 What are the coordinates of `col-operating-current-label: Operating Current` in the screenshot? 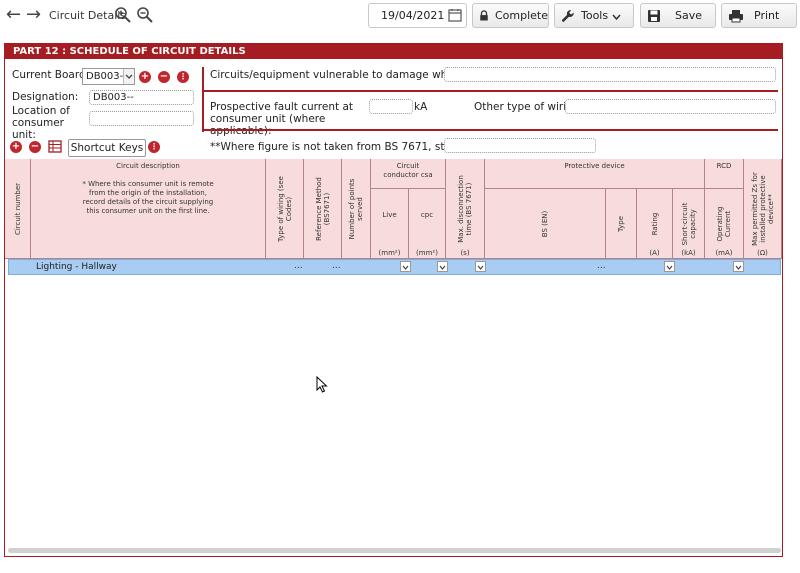 It's located at (724, 223).